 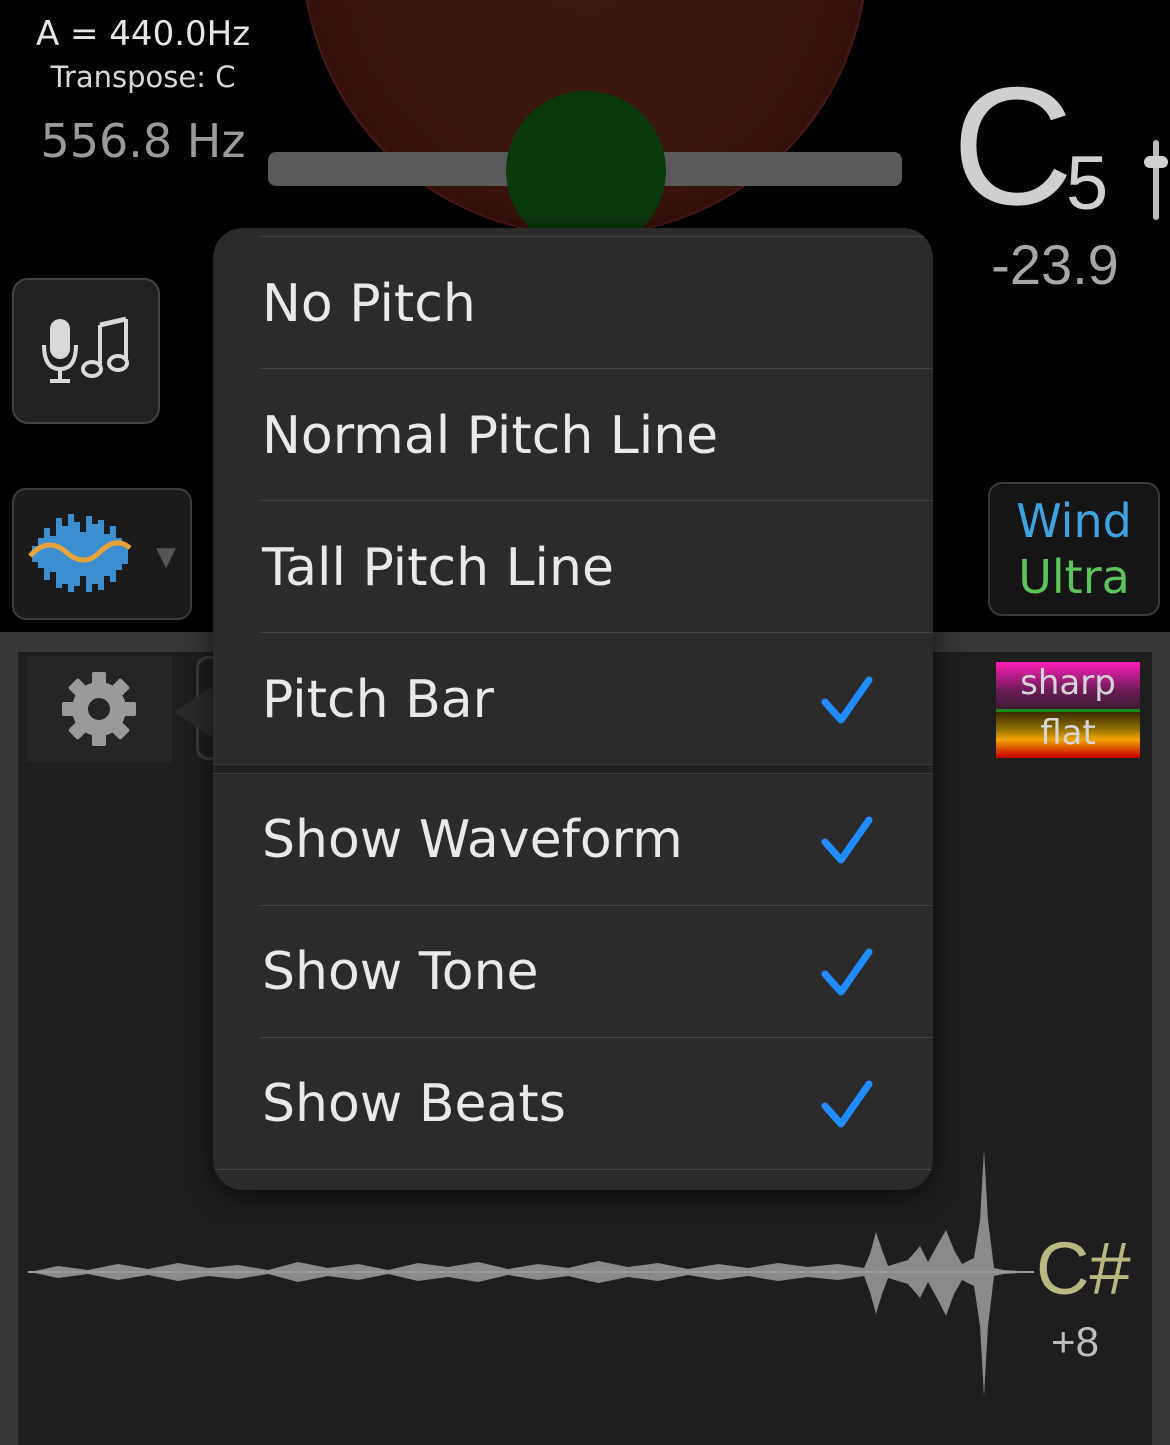 What do you see at coordinates (438, 568) in the screenshot?
I see `menu-item-label: Tall Pitch Line` at bounding box center [438, 568].